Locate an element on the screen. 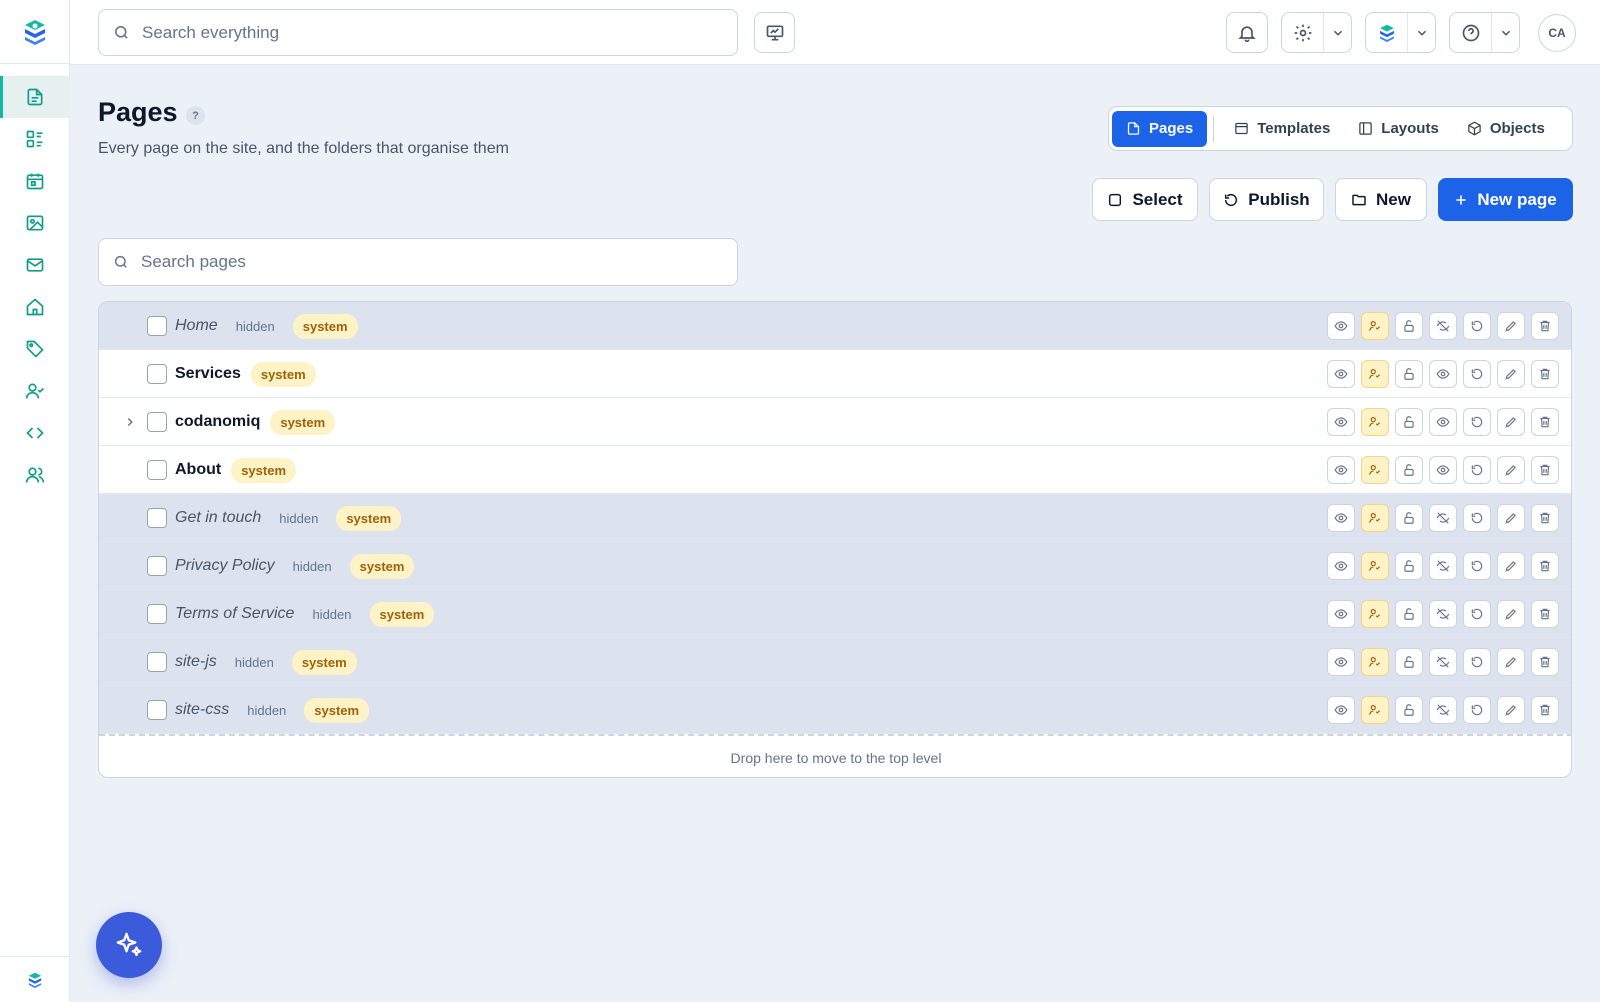  sidebar-item-home is located at coordinates (35, 307).